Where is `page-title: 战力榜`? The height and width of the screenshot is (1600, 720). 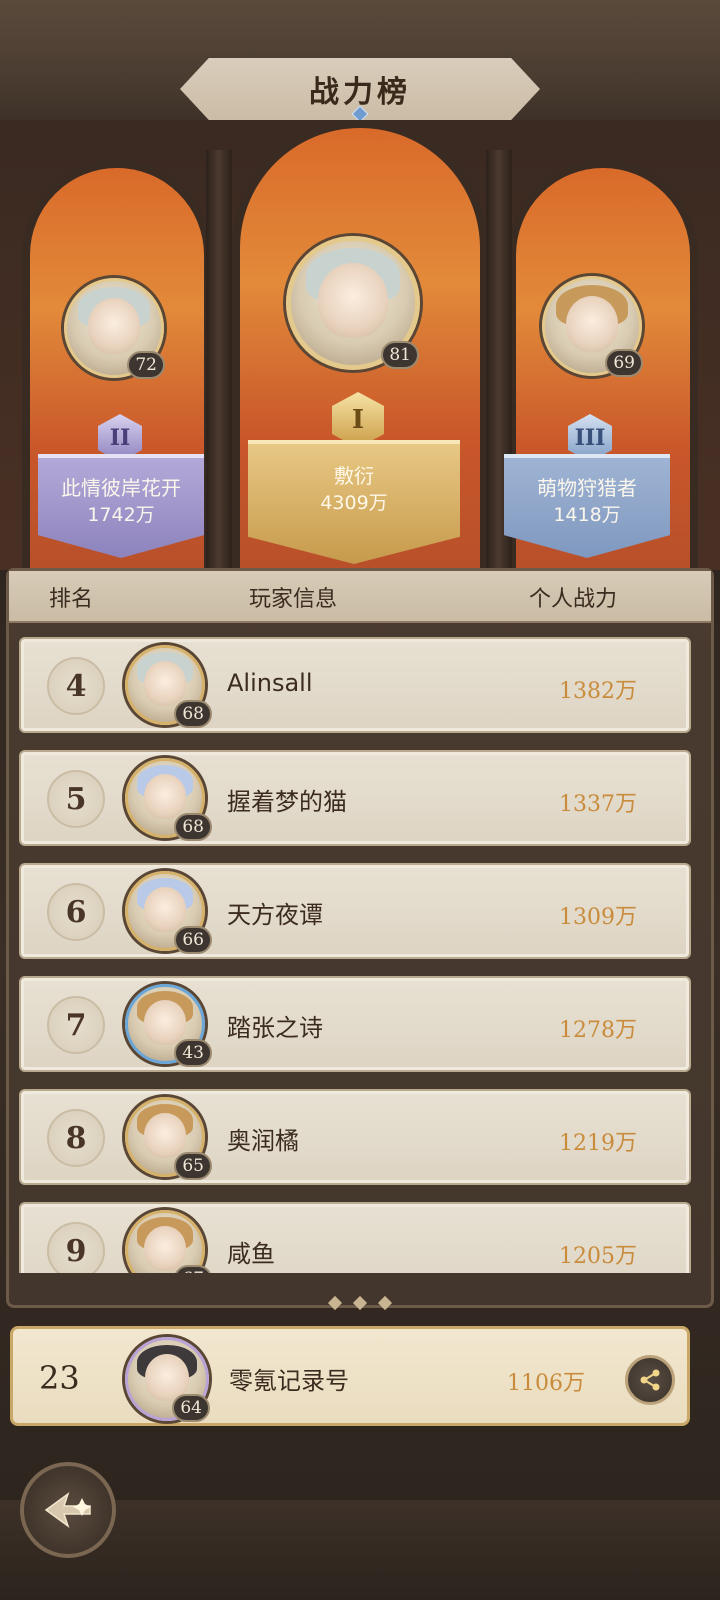 page-title: 战力榜 is located at coordinates (360, 92).